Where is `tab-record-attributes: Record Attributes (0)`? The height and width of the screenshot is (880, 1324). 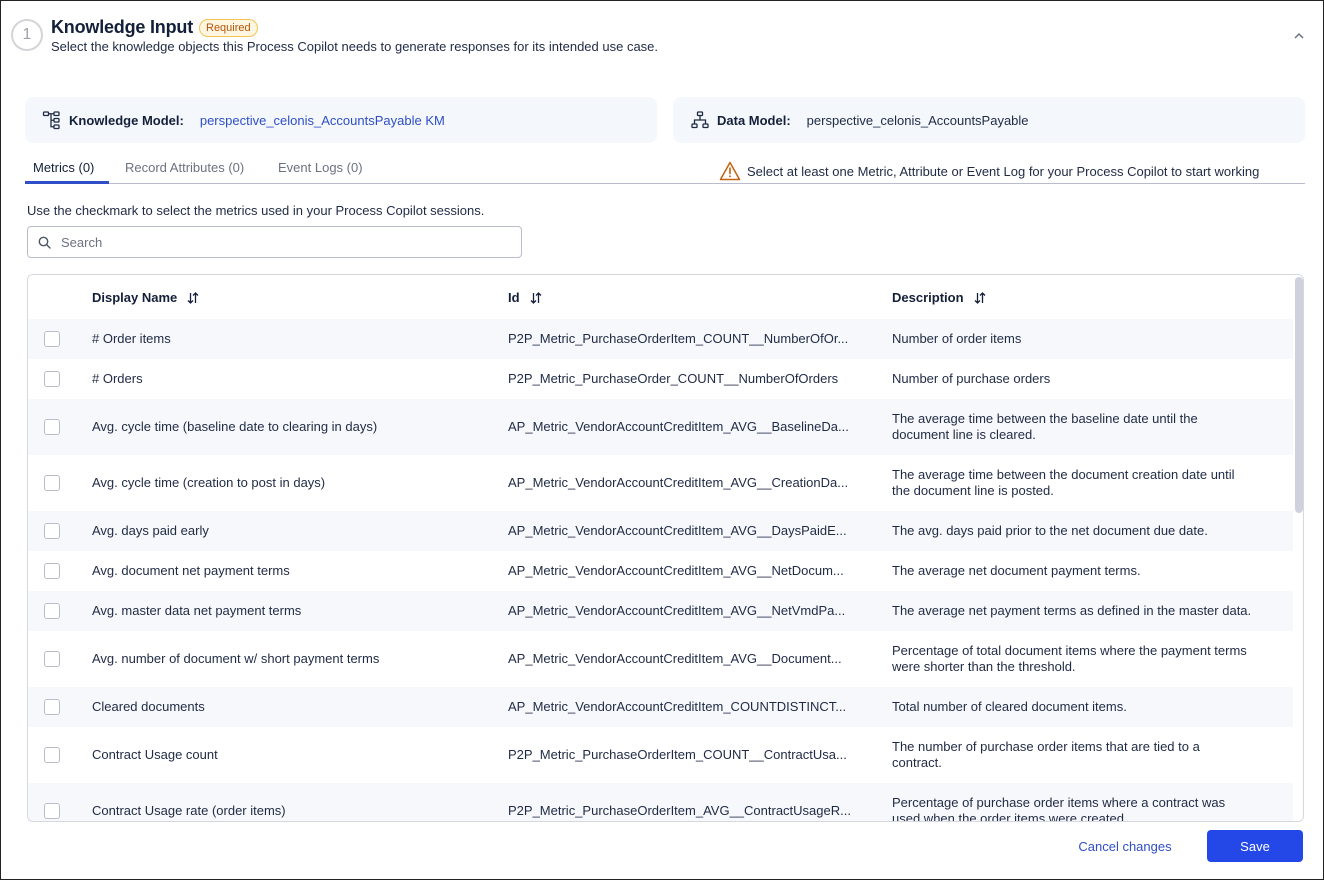
tab-record-attributes: Record Attributes (0) is located at coordinates (184, 171).